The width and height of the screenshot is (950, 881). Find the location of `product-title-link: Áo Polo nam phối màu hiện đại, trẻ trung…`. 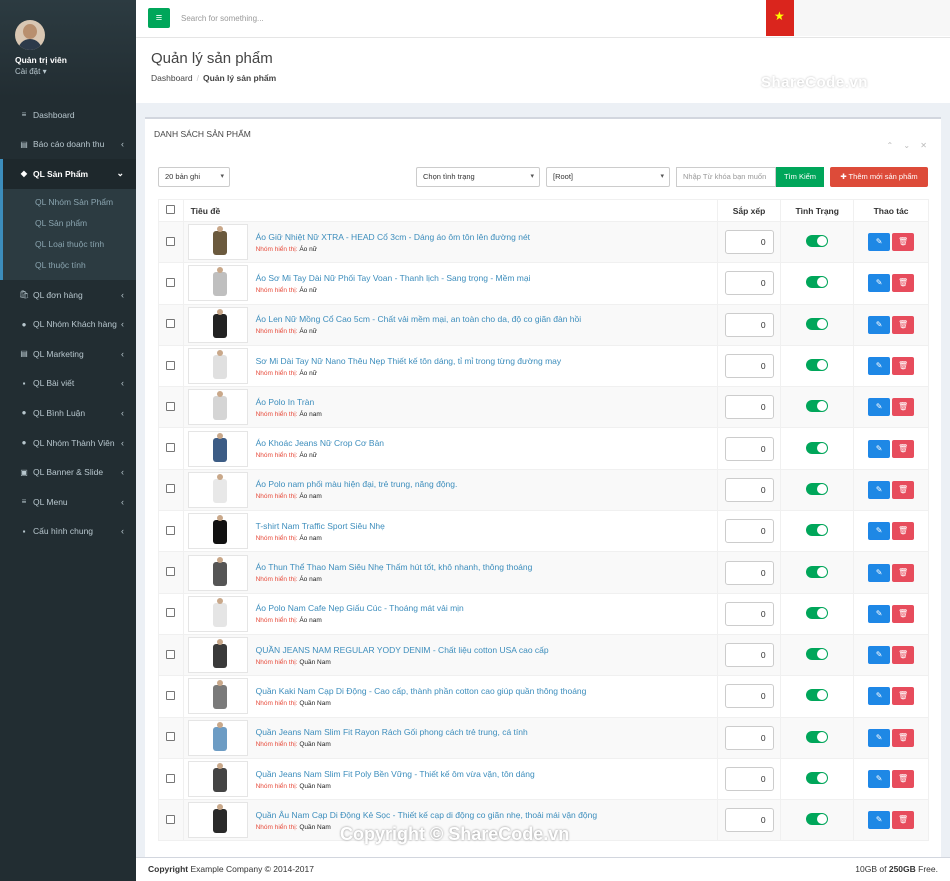

product-title-link: Áo Polo nam phối màu hiện đại, trẻ trung… is located at coordinates (357, 484).